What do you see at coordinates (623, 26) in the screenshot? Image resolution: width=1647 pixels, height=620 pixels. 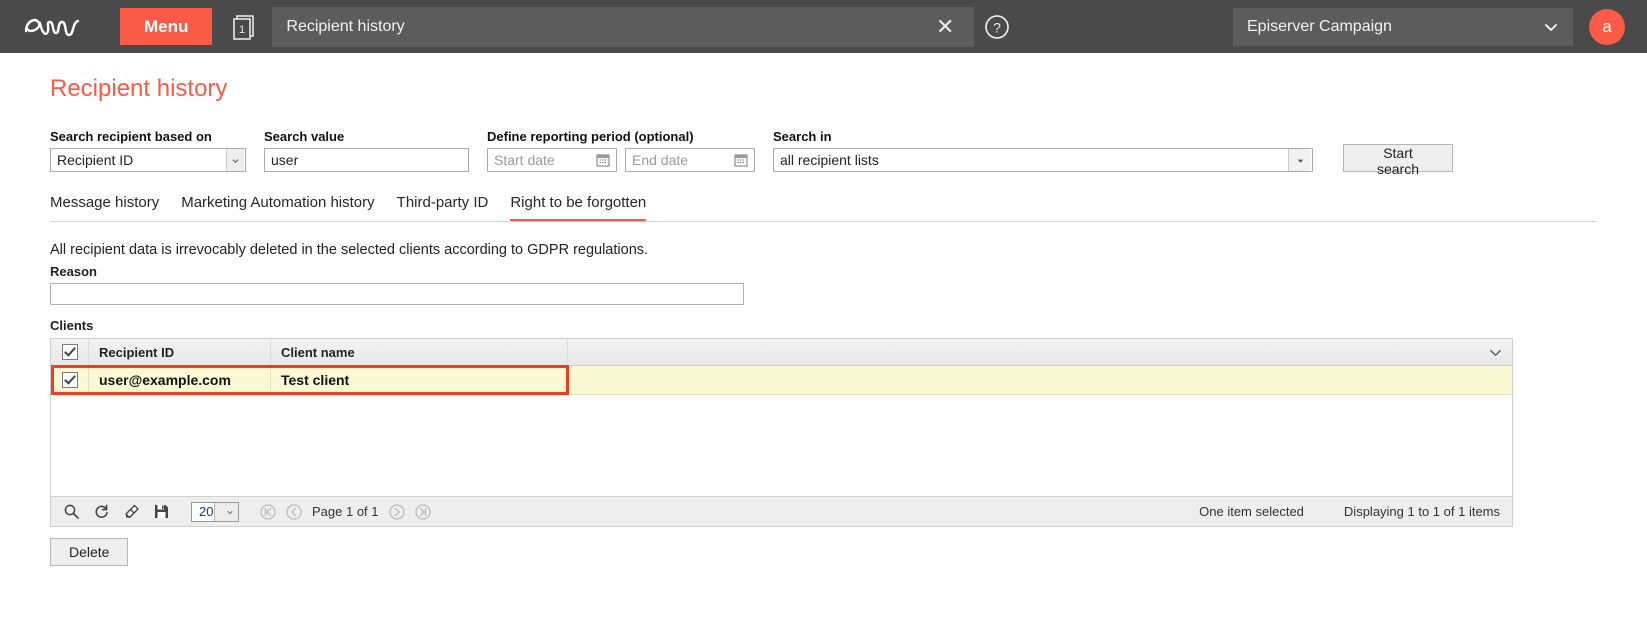 I see `breadcrumb: Recipient history ✕` at bounding box center [623, 26].